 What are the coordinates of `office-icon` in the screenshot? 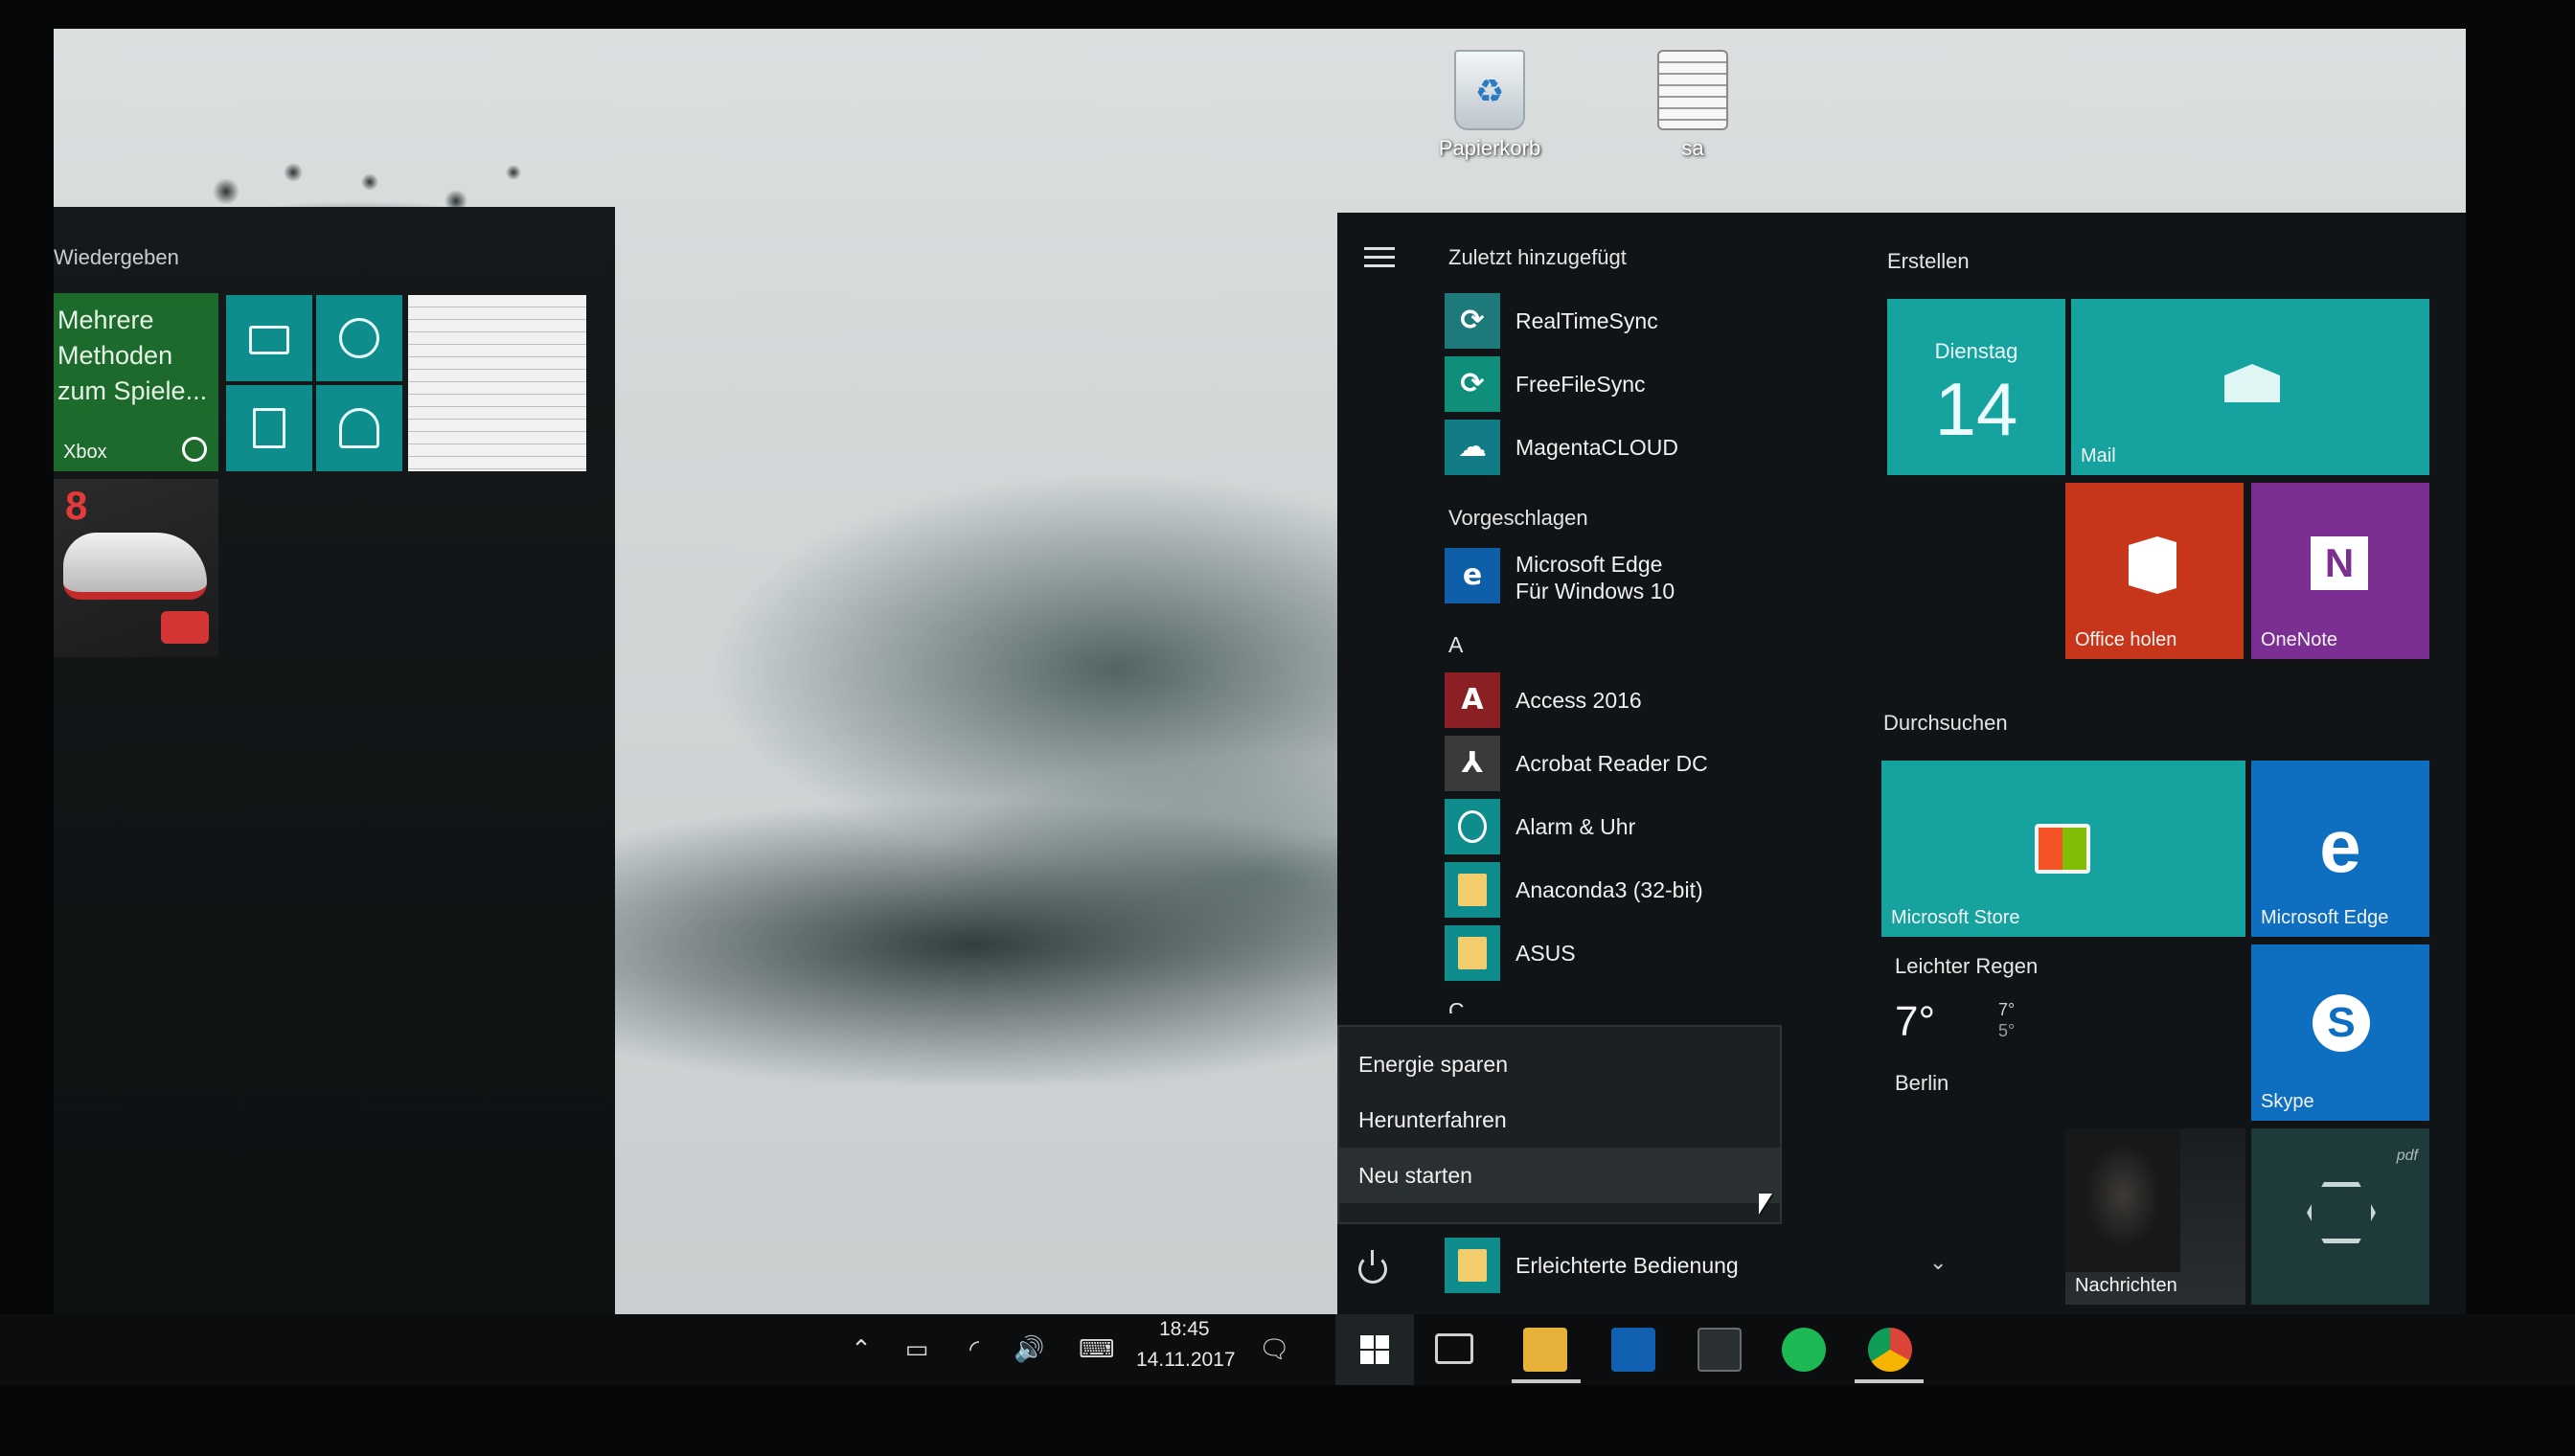 It's located at (2152, 565).